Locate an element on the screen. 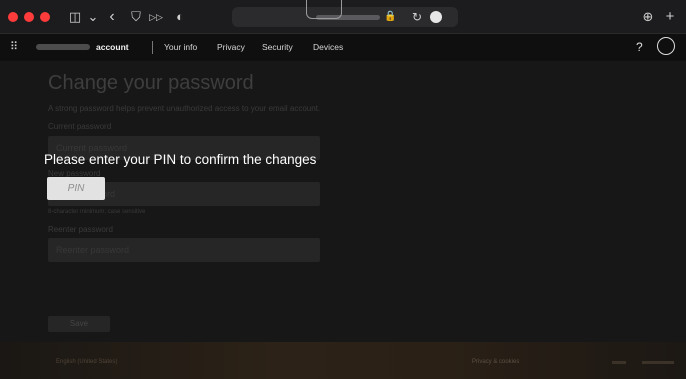 The image size is (686, 379). footer-link is located at coordinates (619, 362).